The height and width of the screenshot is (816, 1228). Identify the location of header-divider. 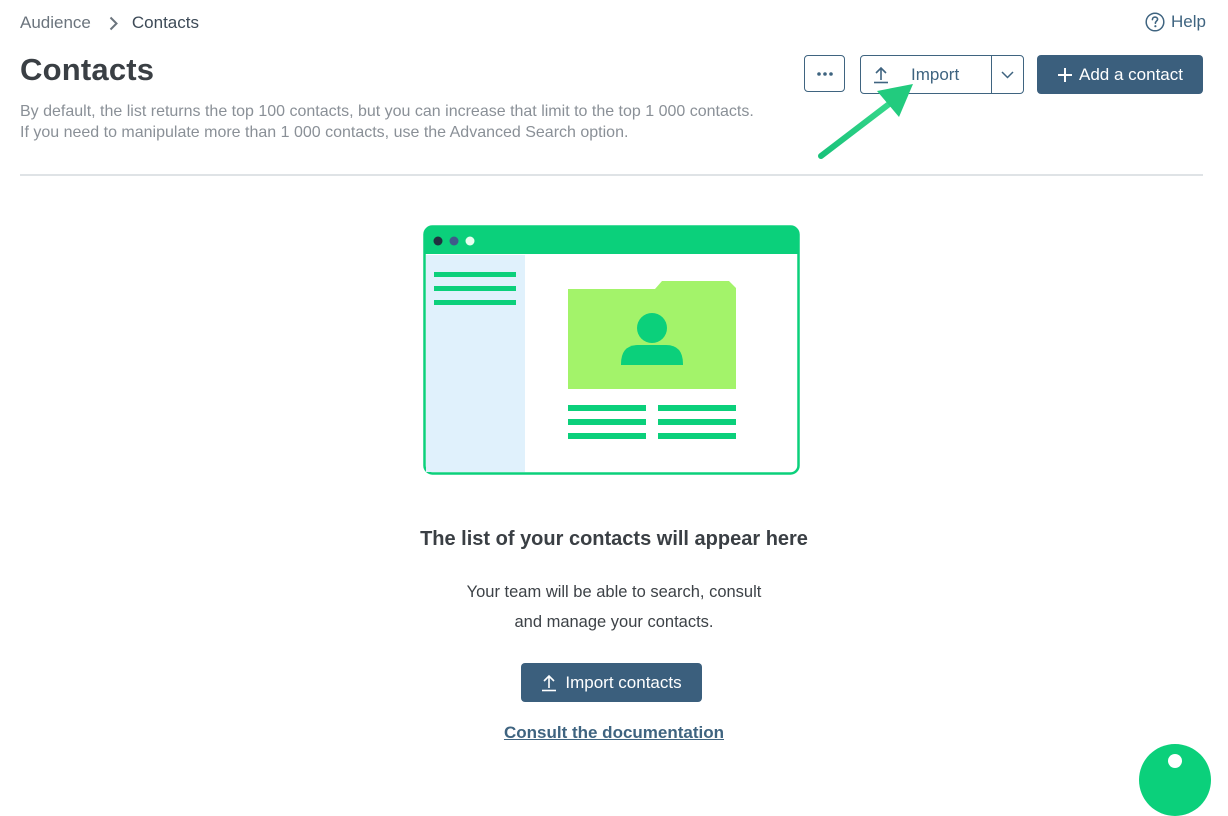
(611, 175).